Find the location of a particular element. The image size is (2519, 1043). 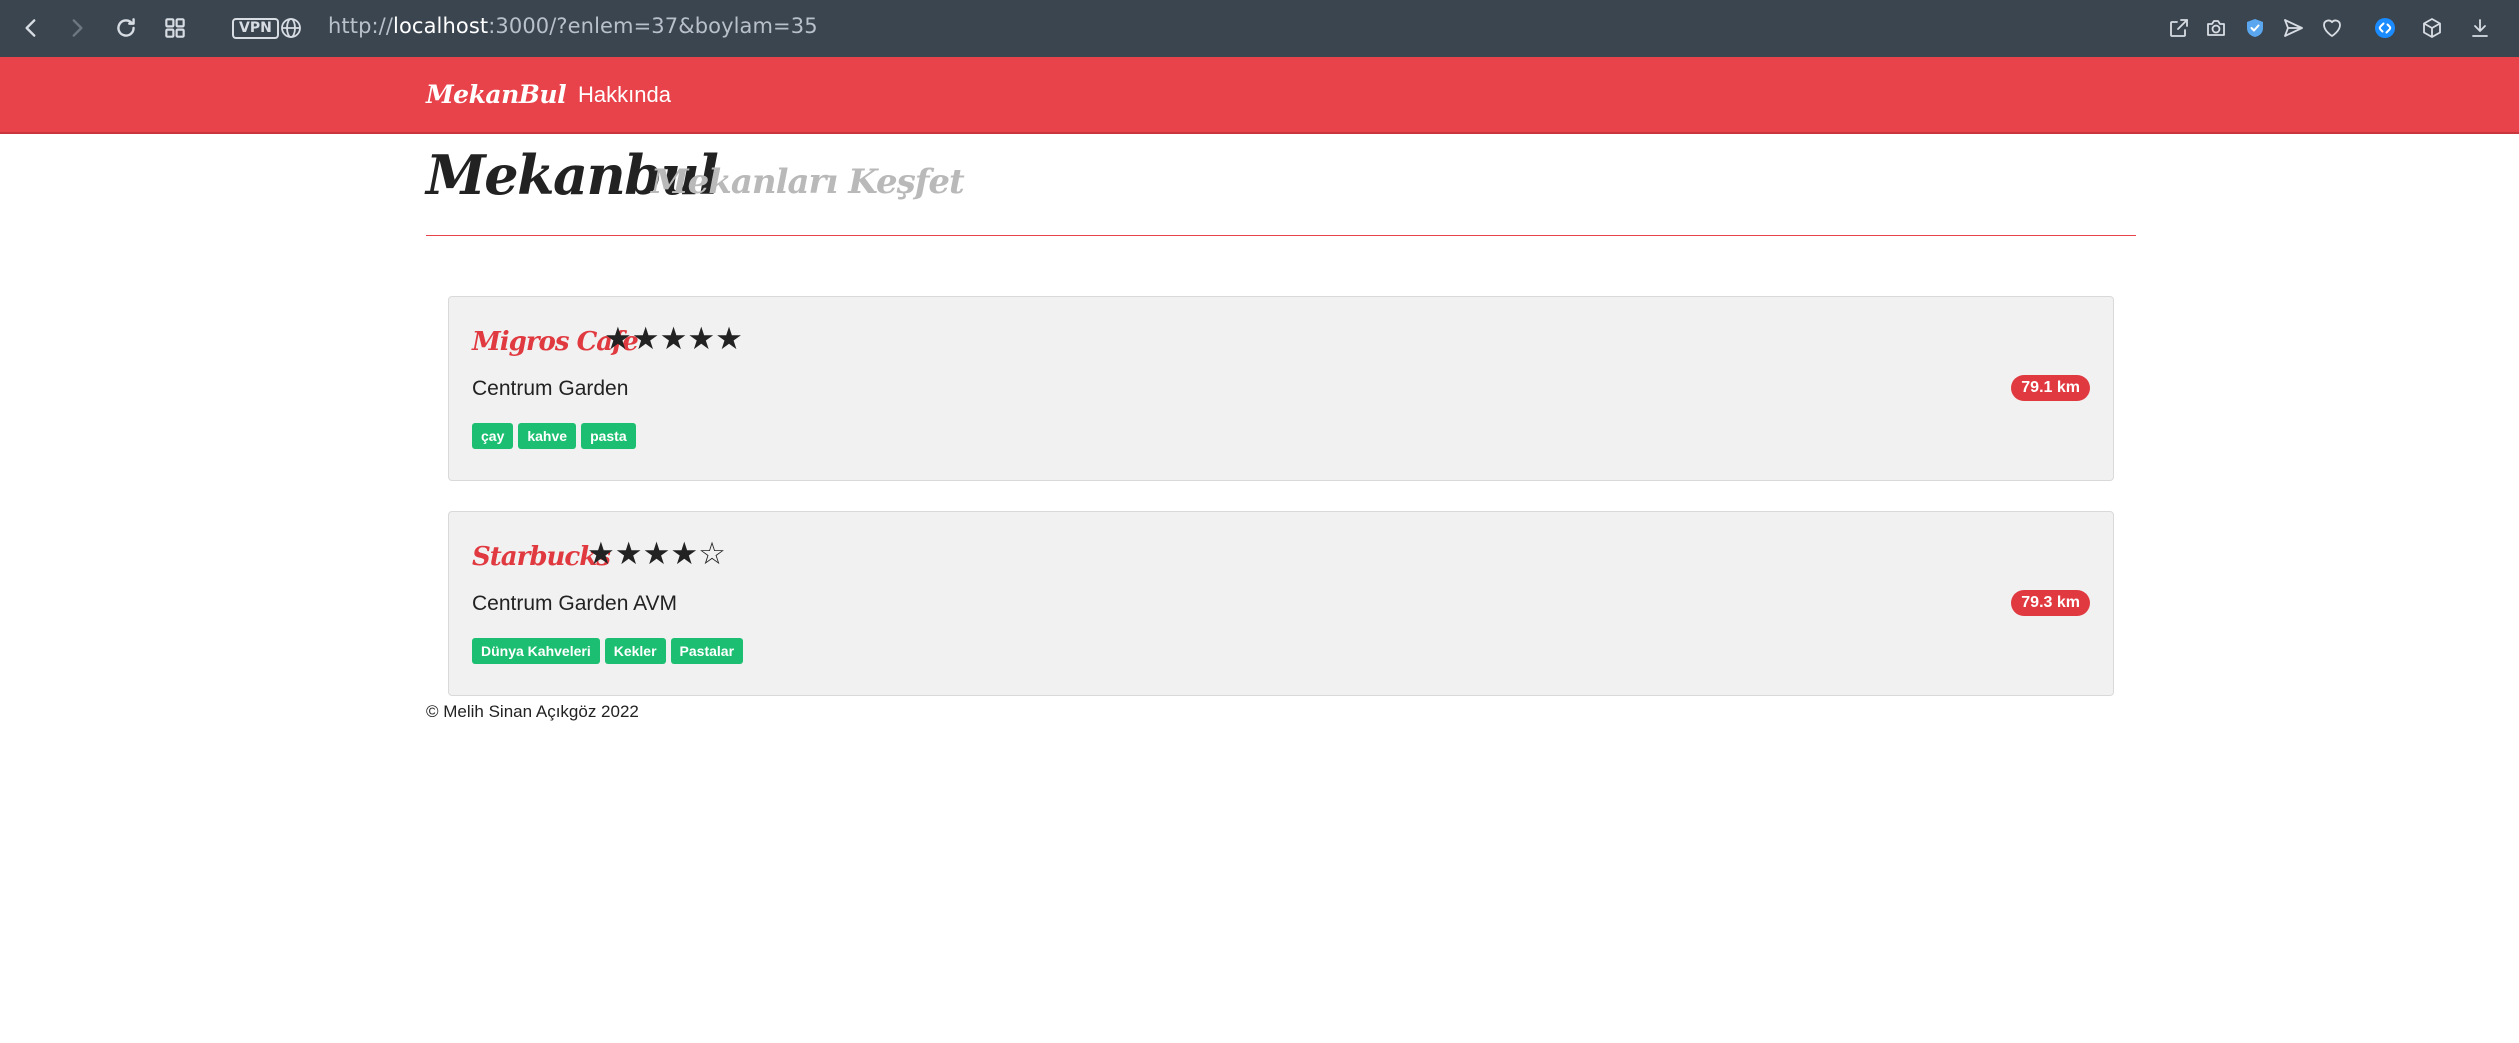

send-button is located at coordinates (2293, 28).